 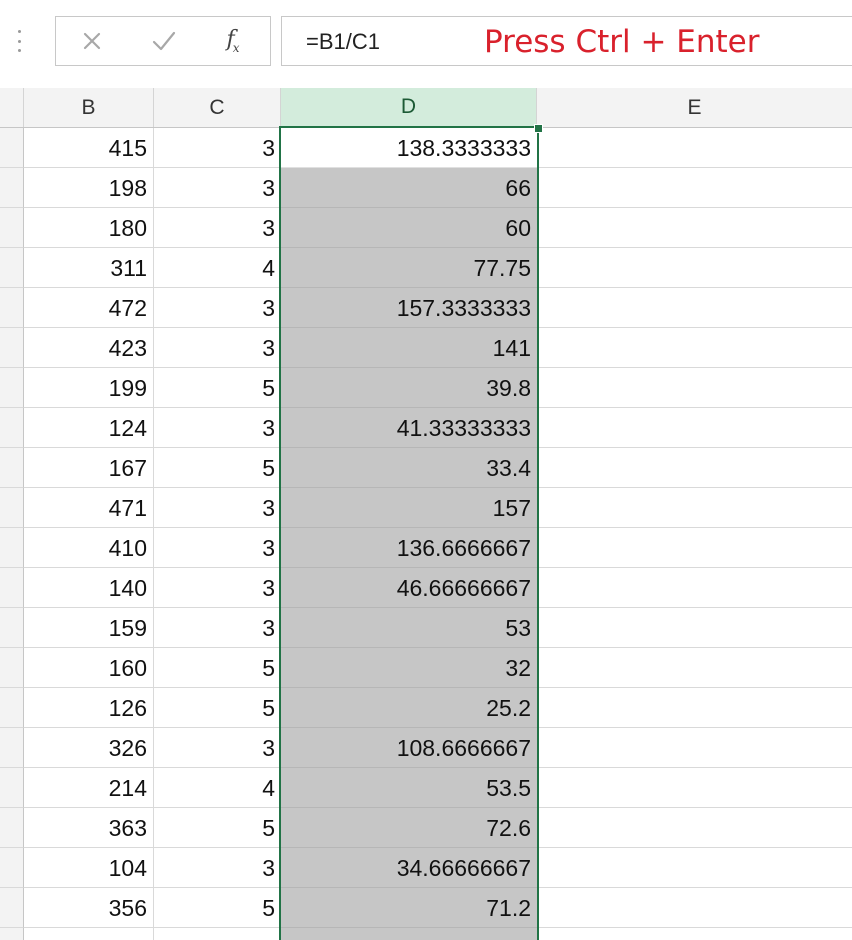 What do you see at coordinates (409, 788) in the screenshot?
I see `selected-cell-d: 53.5` at bounding box center [409, 788].